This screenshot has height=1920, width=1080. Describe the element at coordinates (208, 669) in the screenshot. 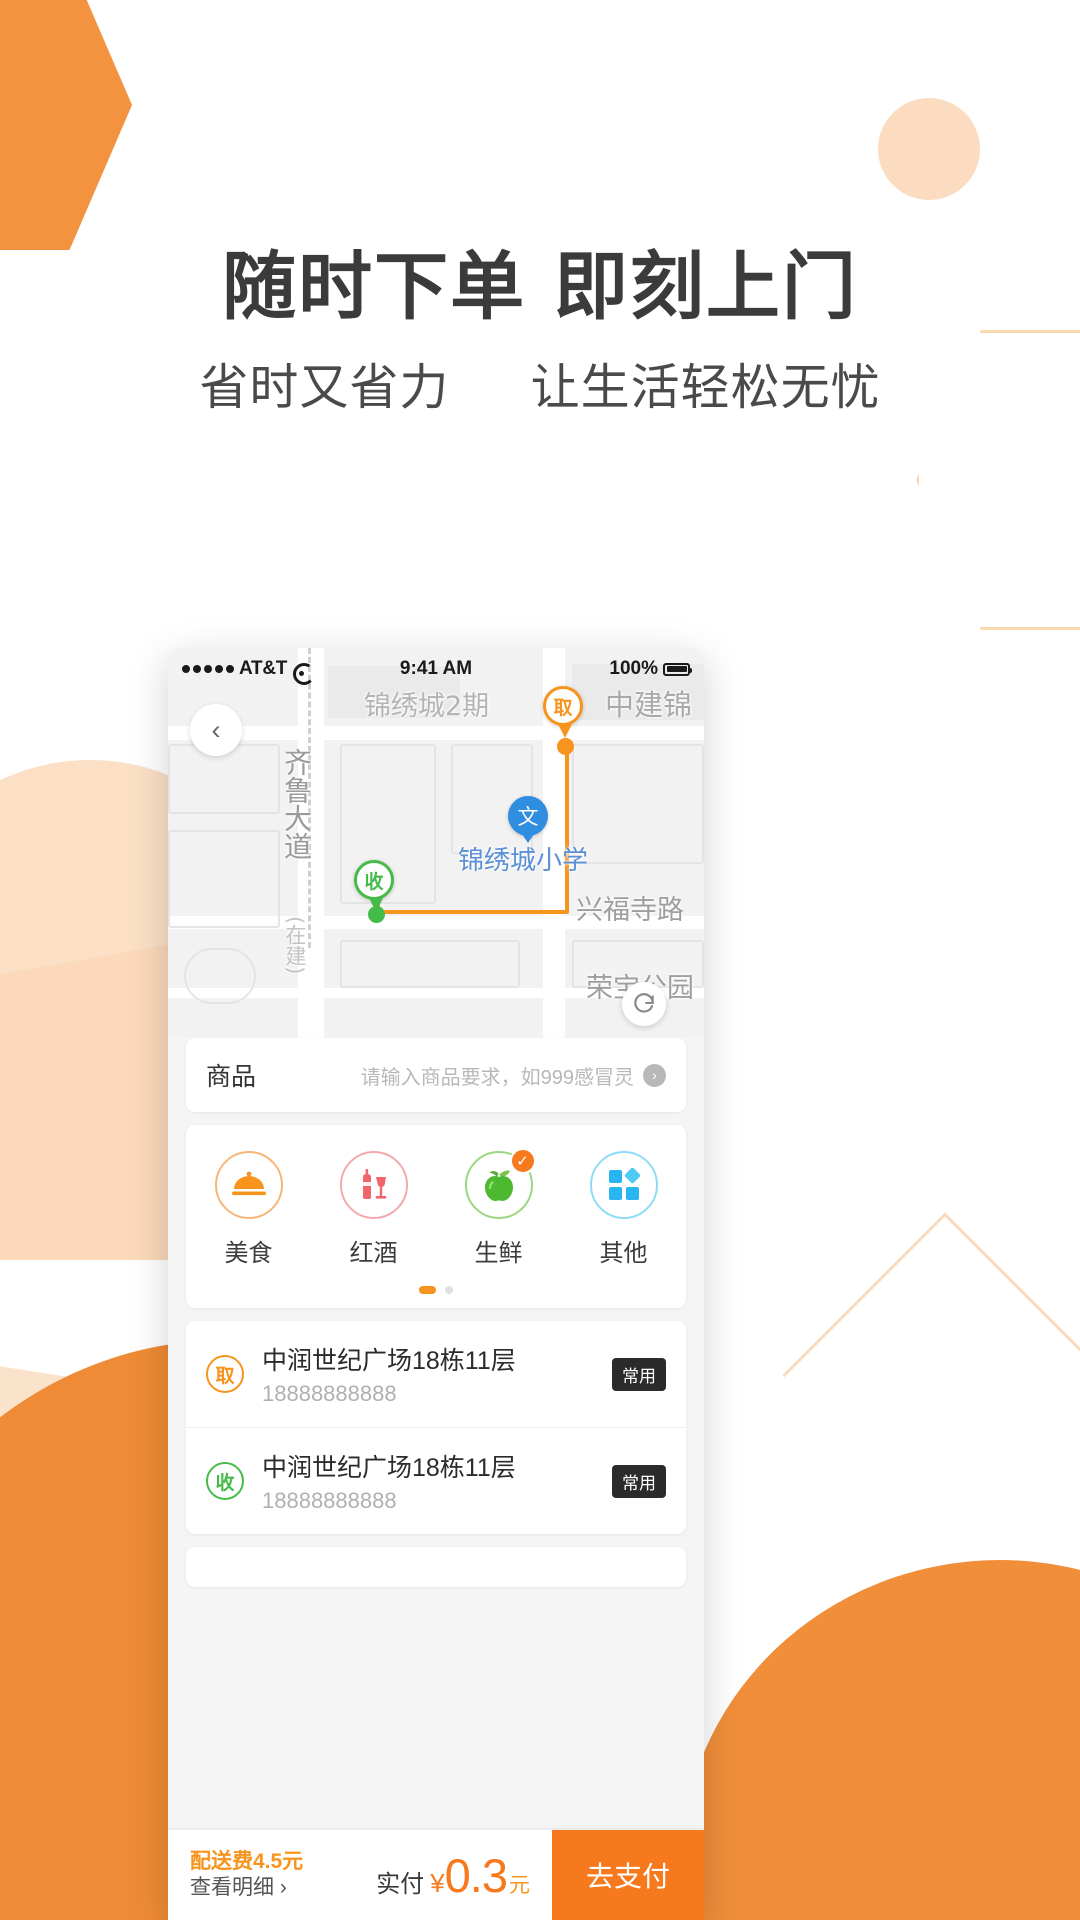

I see `signal-strength-icon` at that location.